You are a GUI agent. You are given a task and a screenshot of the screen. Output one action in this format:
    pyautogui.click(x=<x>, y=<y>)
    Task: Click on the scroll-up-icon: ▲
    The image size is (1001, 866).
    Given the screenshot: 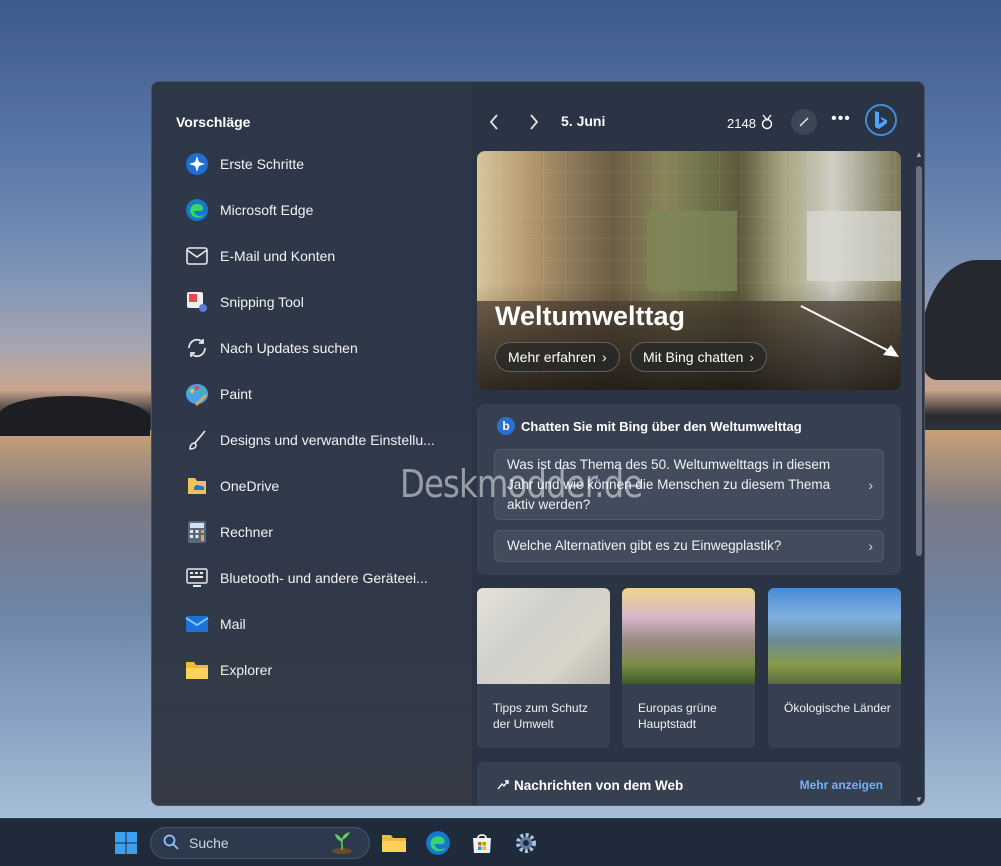 What is the action you would take?
    pyautogui.click(x=919, y=155)
    